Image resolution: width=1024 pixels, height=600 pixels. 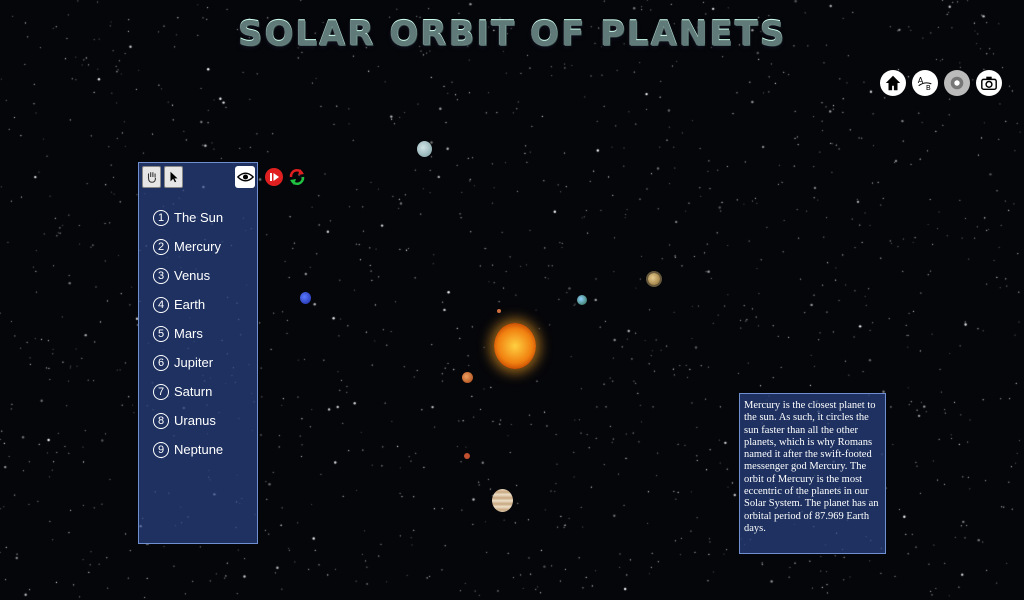 I want to click on eye-icon, so click(x=245, y=177).